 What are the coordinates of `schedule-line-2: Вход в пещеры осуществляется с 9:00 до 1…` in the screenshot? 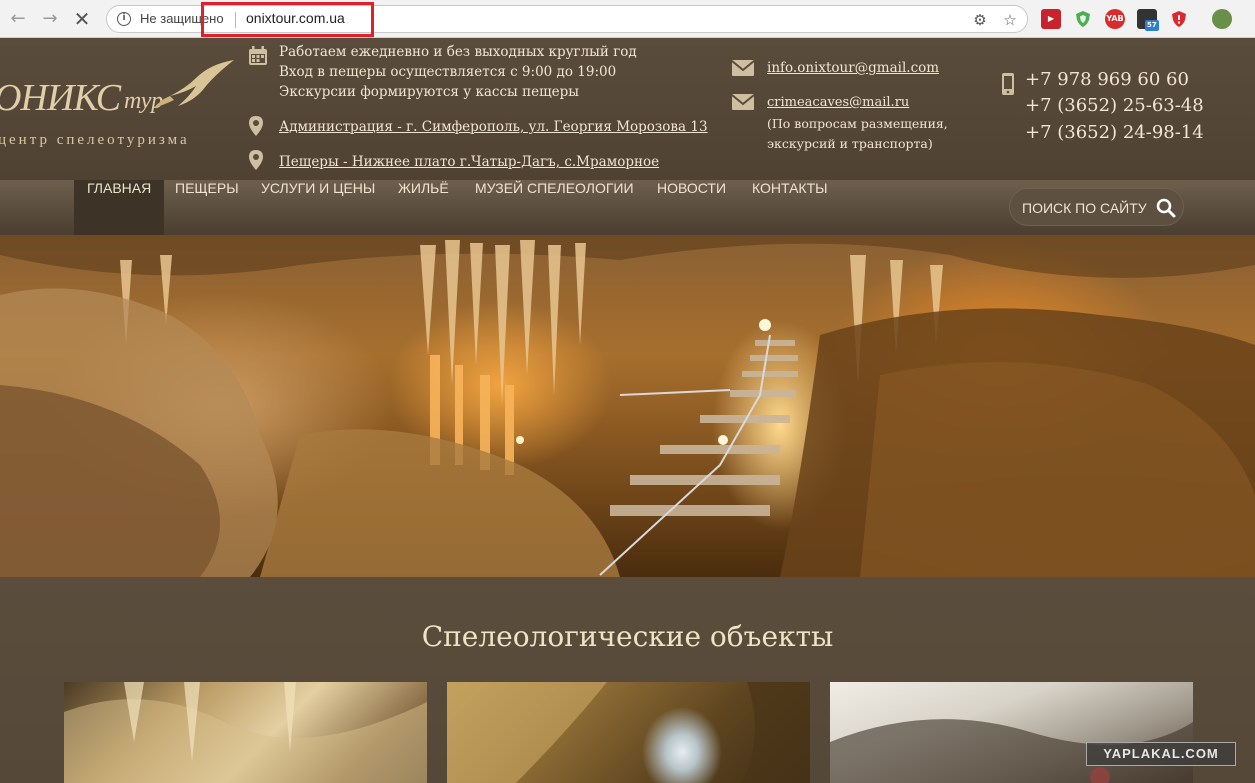 It's located at (448, 72).